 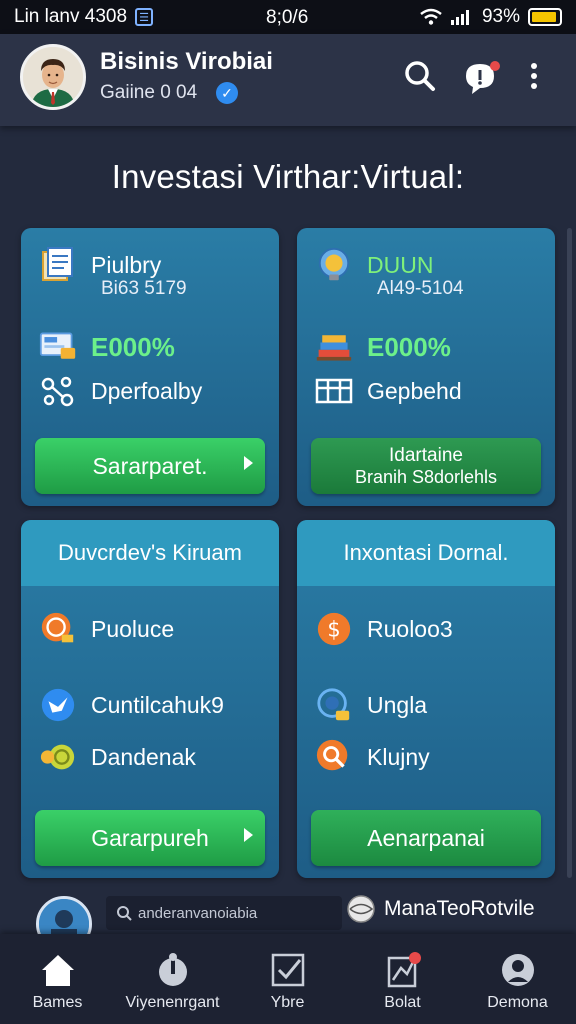 I want to click on scrollbar, so click(x=569, y=553).